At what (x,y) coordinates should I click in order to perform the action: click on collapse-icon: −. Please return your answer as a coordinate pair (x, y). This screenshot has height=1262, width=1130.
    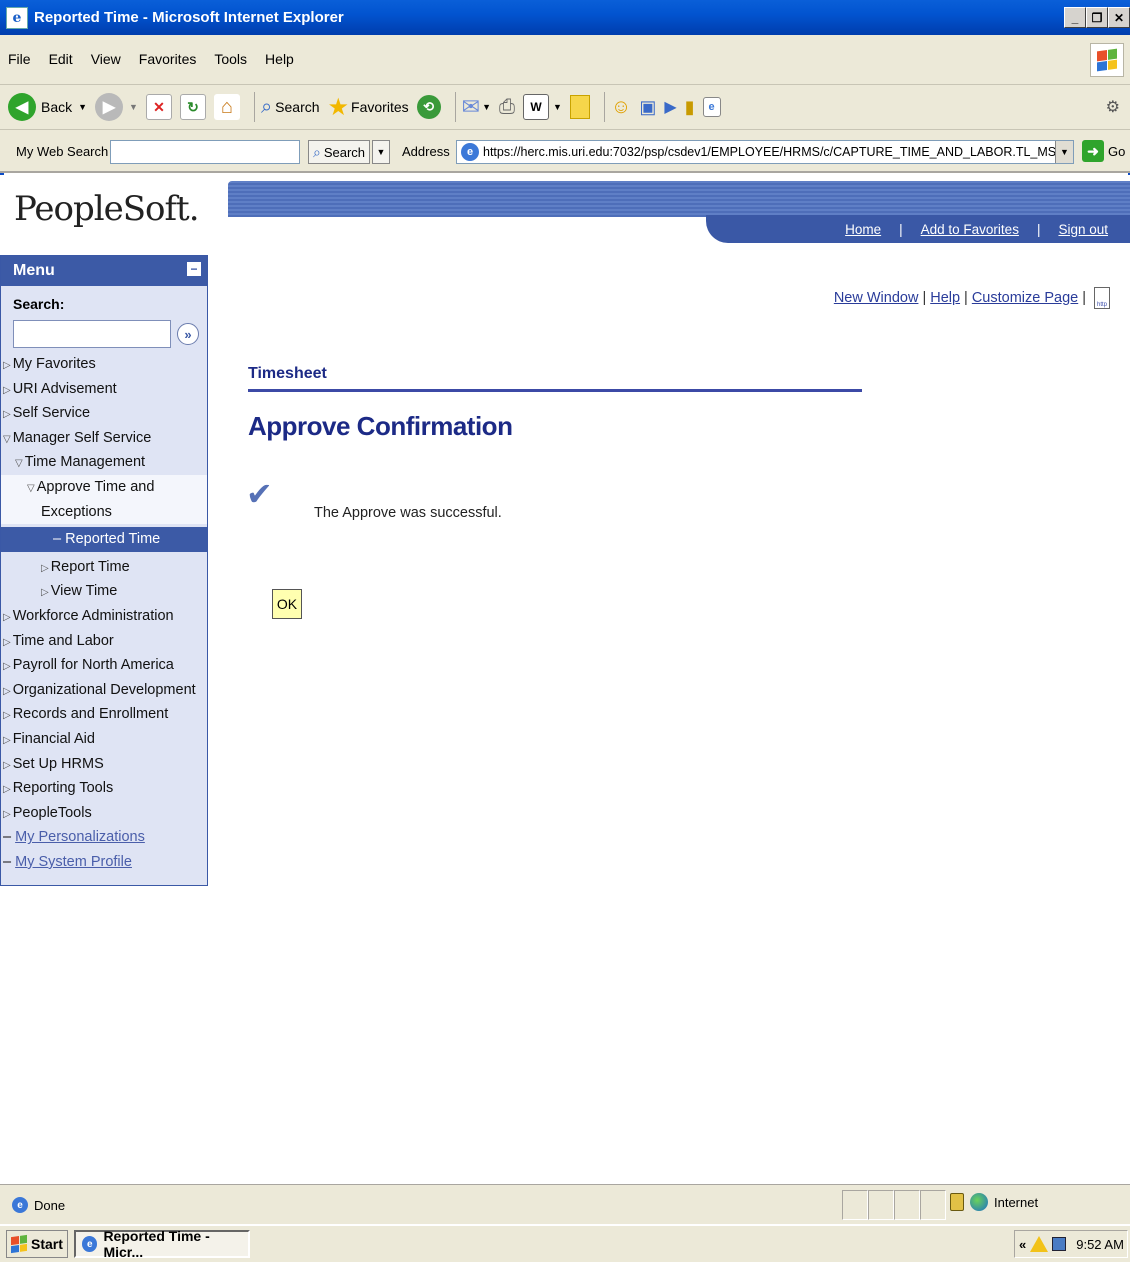
    Looking at the image, I should click on (194, 269).